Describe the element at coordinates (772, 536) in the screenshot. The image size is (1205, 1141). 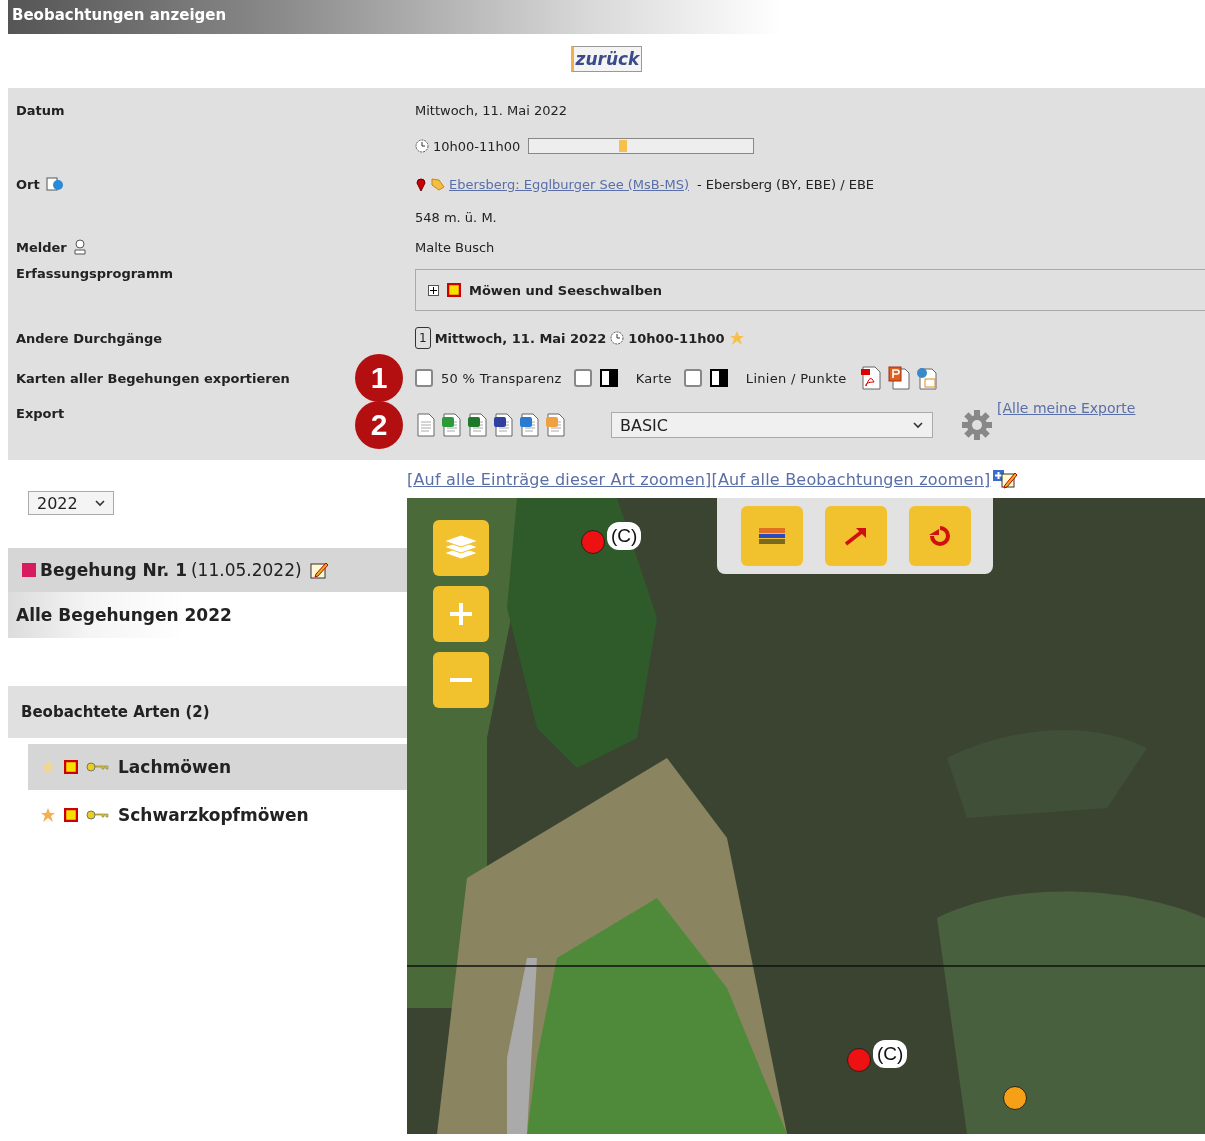
I see `legend-button` at that location.